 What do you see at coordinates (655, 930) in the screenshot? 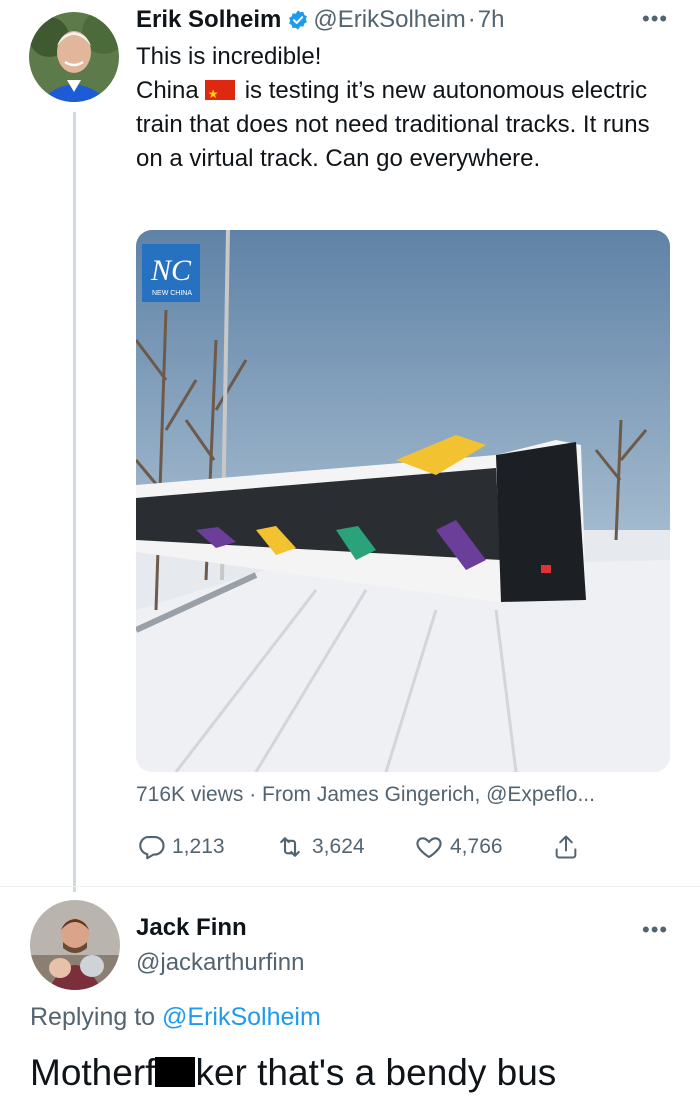
I see `reply-more-options-icon: •••` at bounding box center [655, 930].